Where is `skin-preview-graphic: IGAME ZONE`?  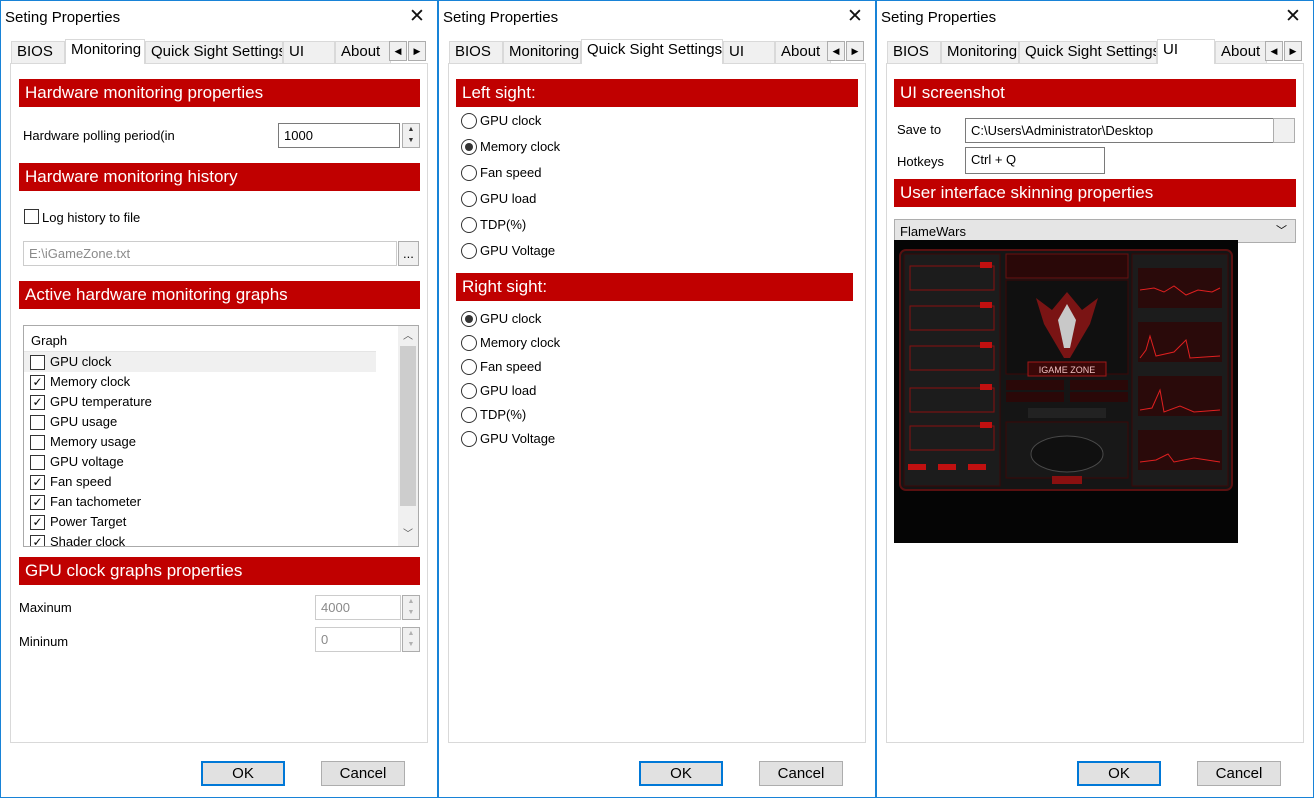
skin-preview-graphic: IGAME ZONE is located at coordinates (1066, 391).